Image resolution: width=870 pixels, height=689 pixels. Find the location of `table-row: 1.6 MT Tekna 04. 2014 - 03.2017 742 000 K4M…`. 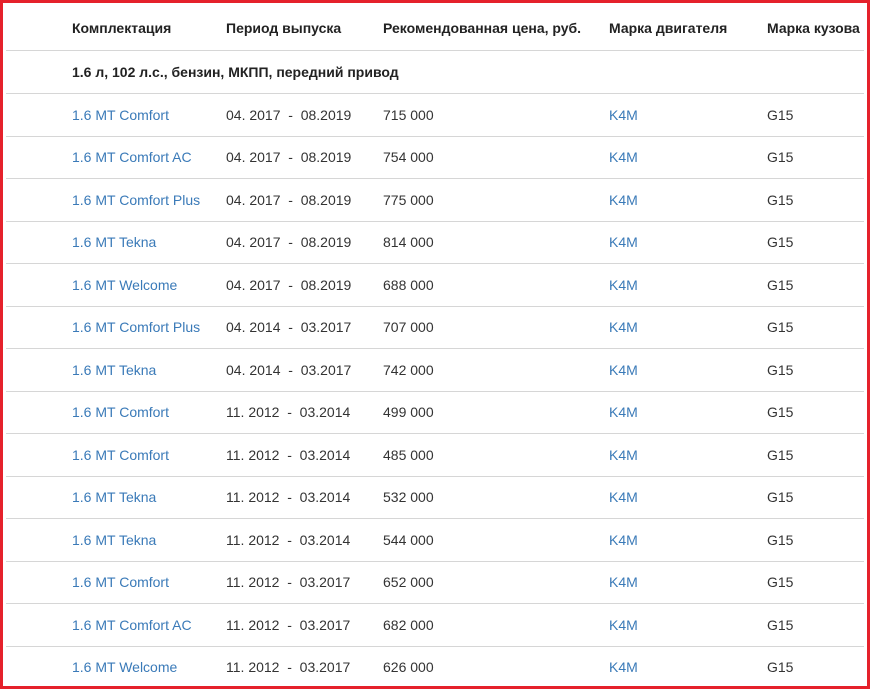

table-row: 1.6 MT Tekna 04. 2014 - 03.2017 742 000 K4M… is located at coordinates (435, 370).